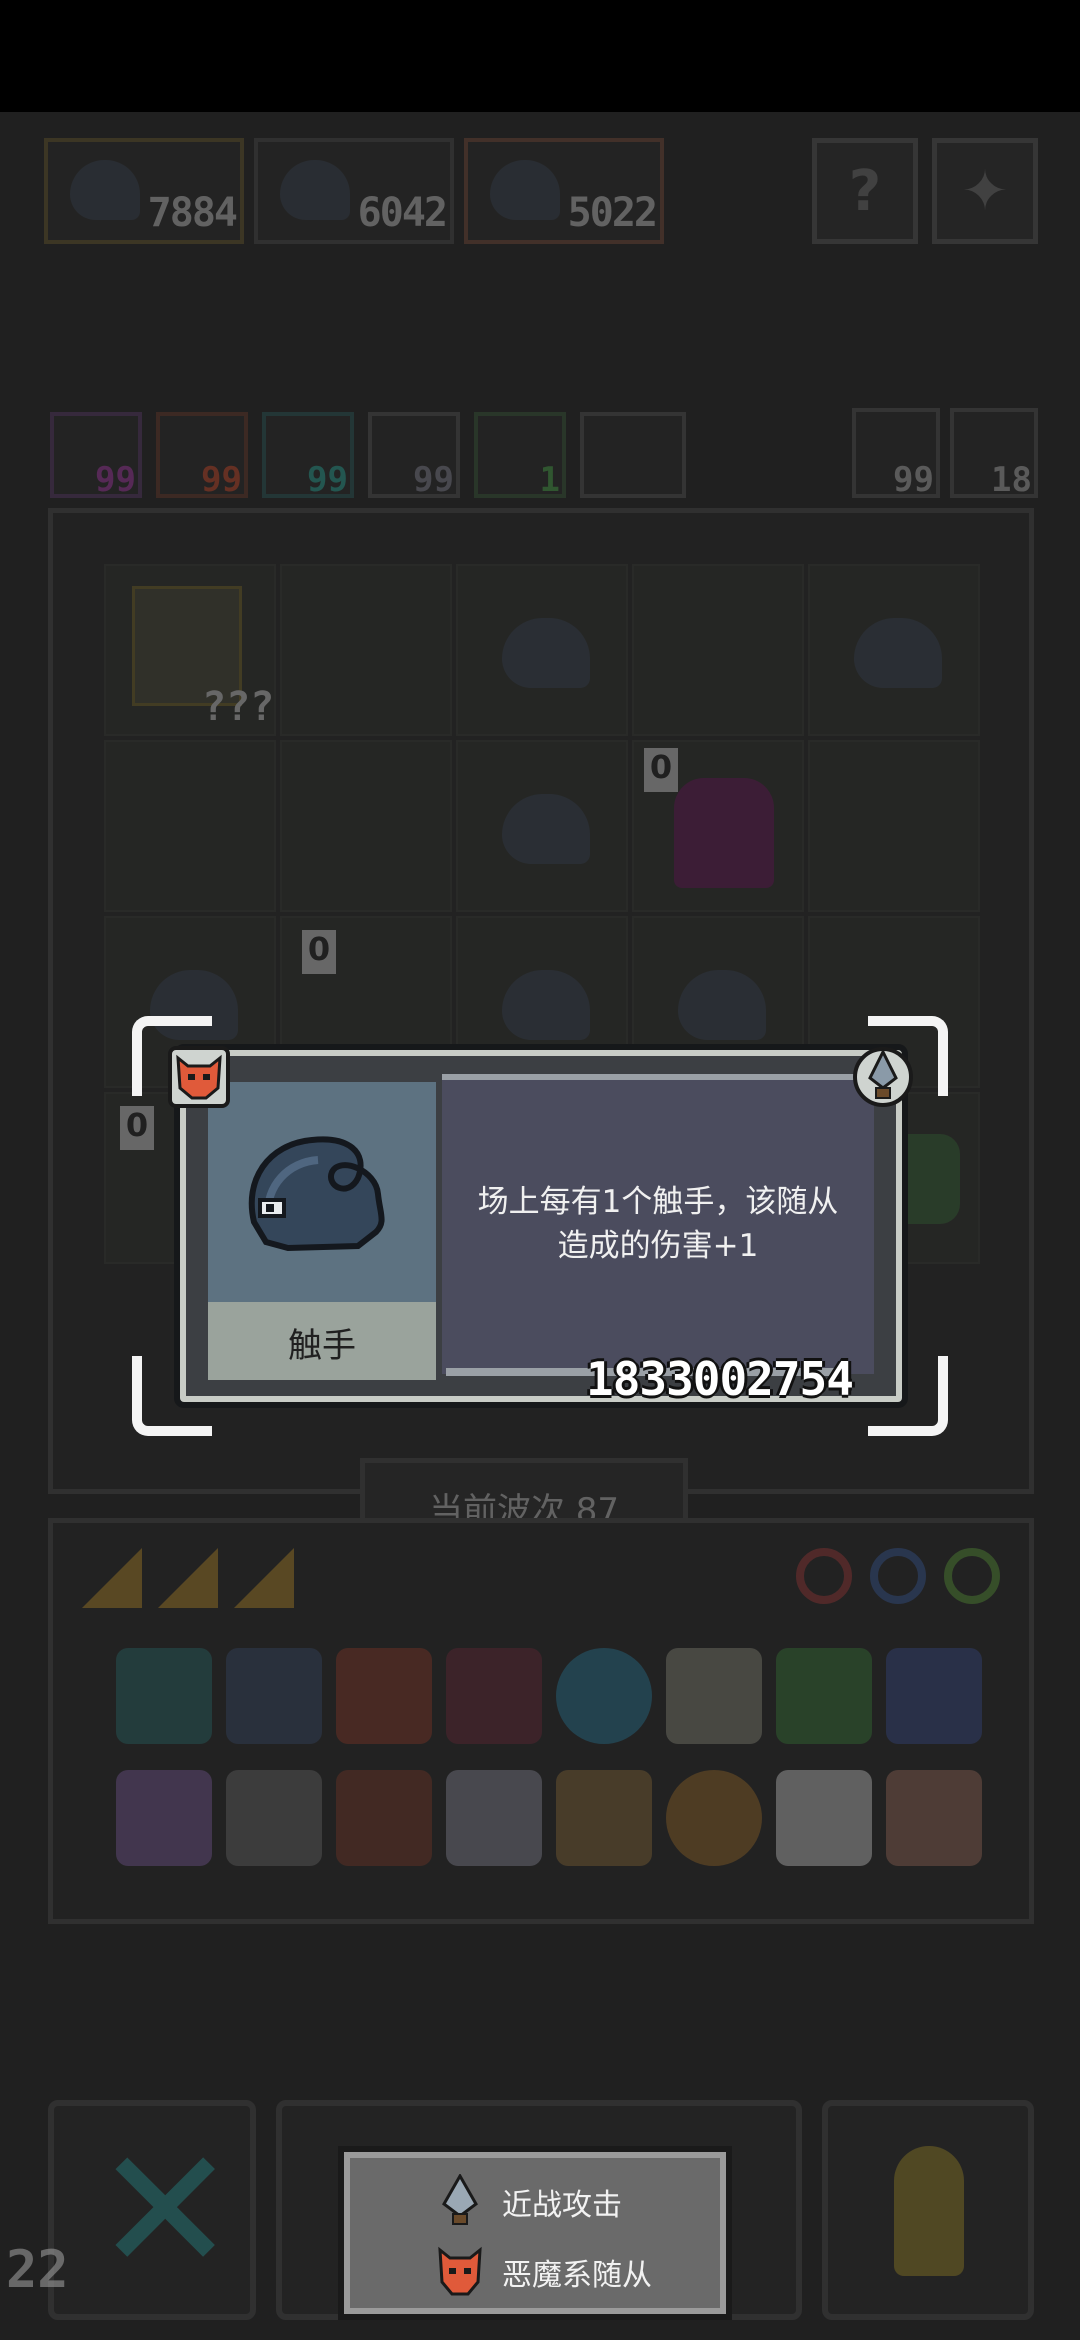  Describe the element at coordinates (934, 1696) in the screenshot. I see `hourglass-item-icon` at that location.